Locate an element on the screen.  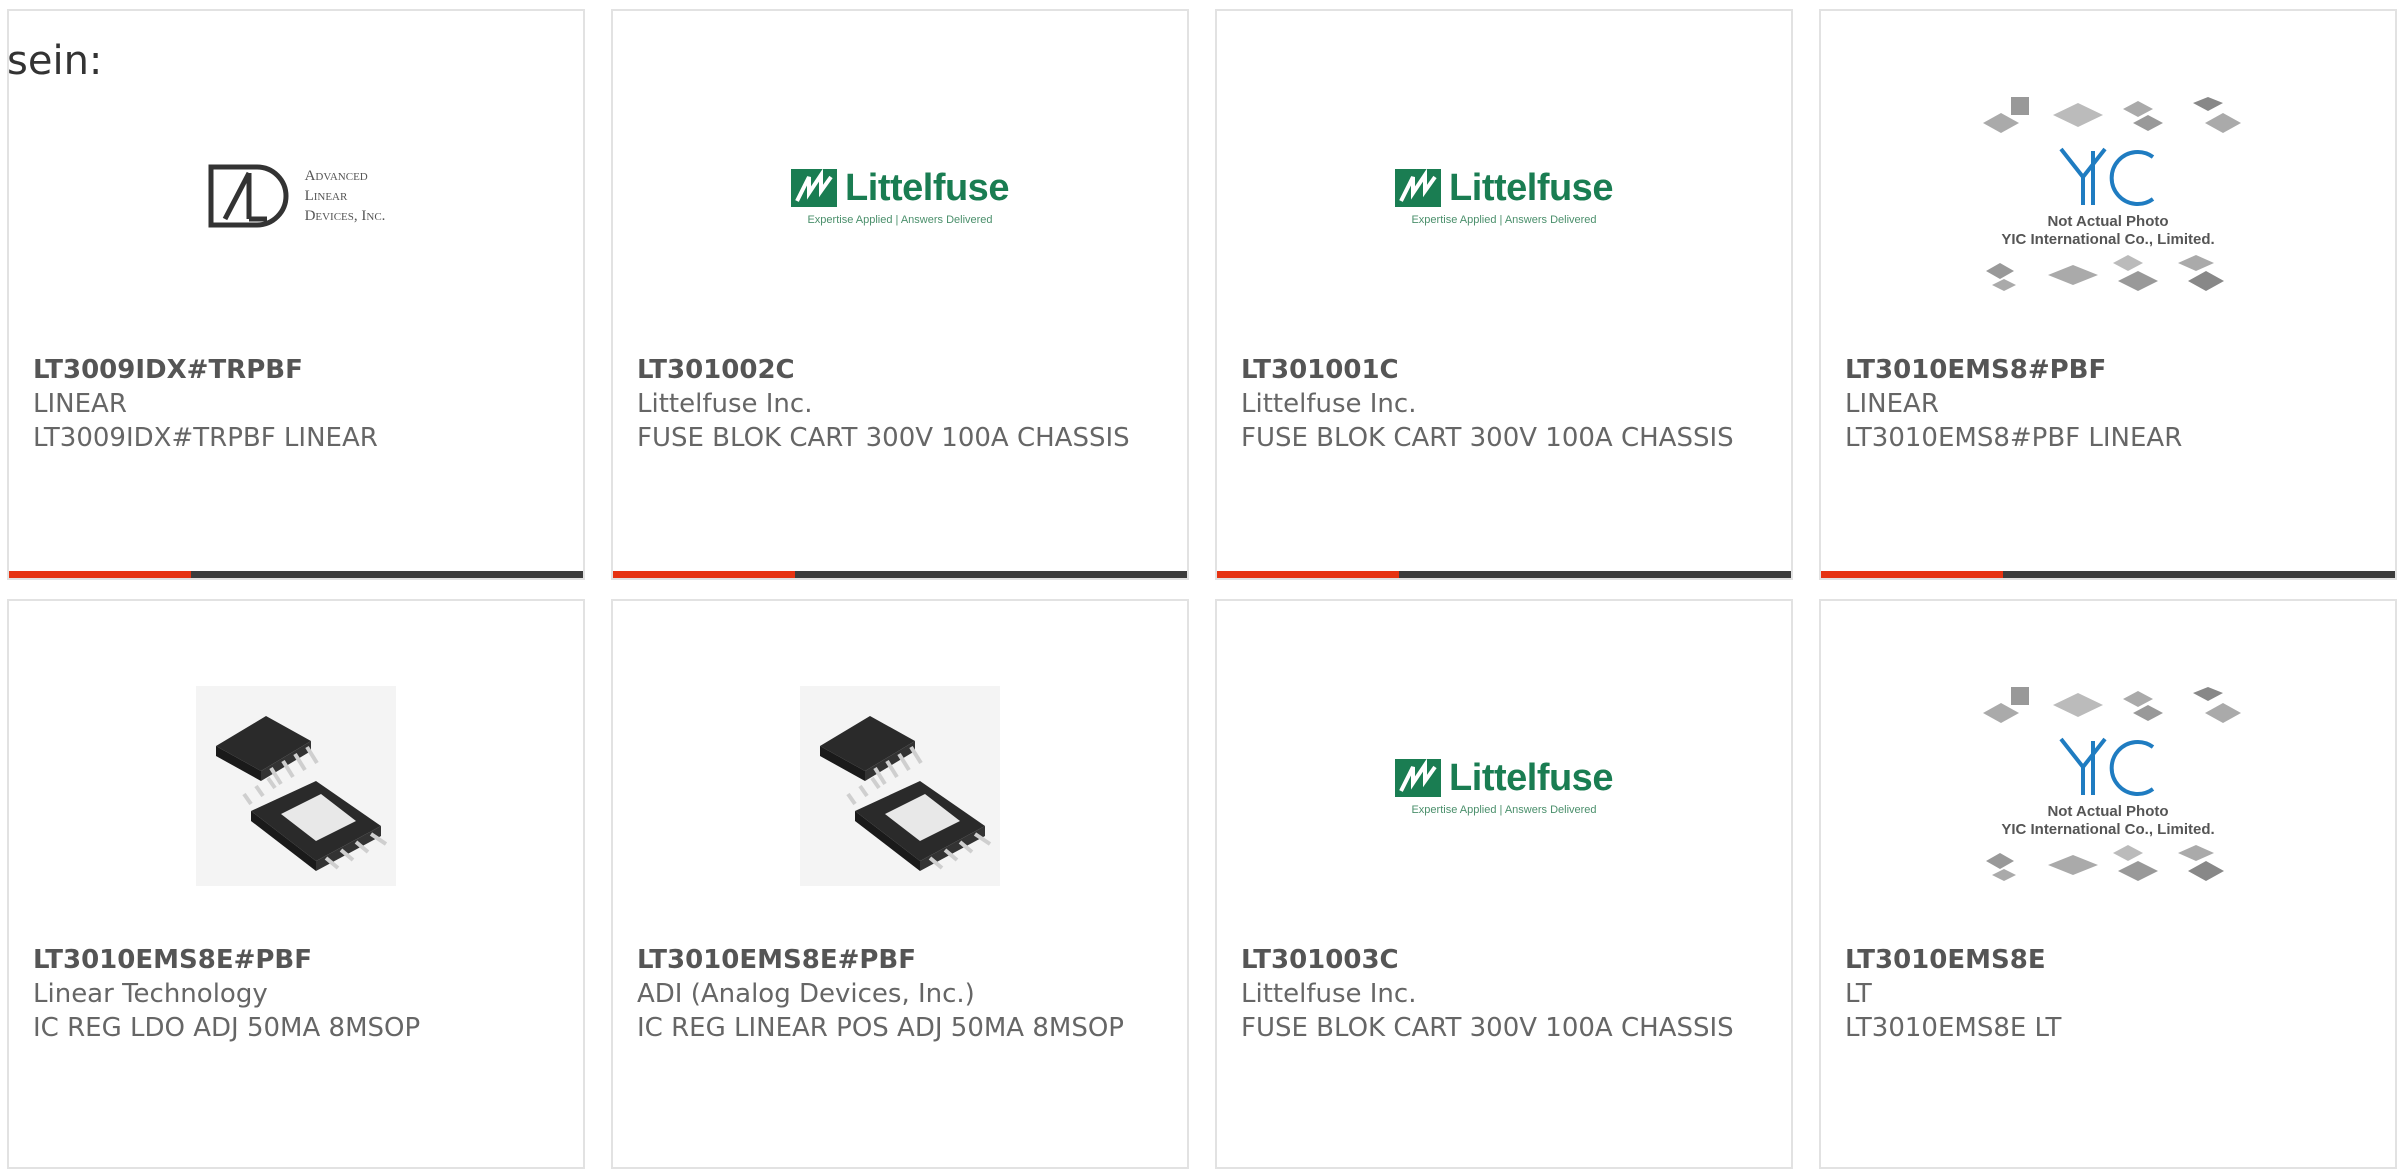
product-image: Advanced Linear Devices, Inc. is located at coordinates (296, 196).